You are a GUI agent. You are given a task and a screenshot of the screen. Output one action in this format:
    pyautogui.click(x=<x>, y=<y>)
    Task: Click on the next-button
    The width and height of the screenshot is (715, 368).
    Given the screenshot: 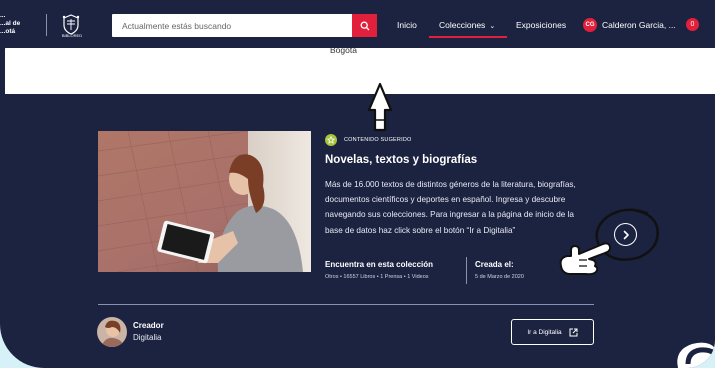 What is the action you would take?
    pyautogui.click(x=625, y=234)
    